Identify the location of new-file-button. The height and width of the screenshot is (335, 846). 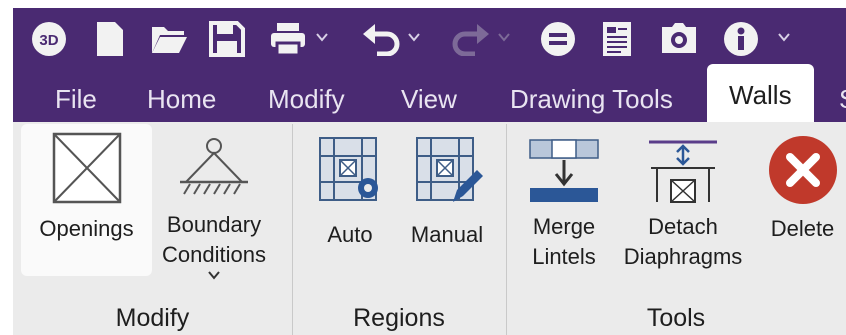
(110, 39).